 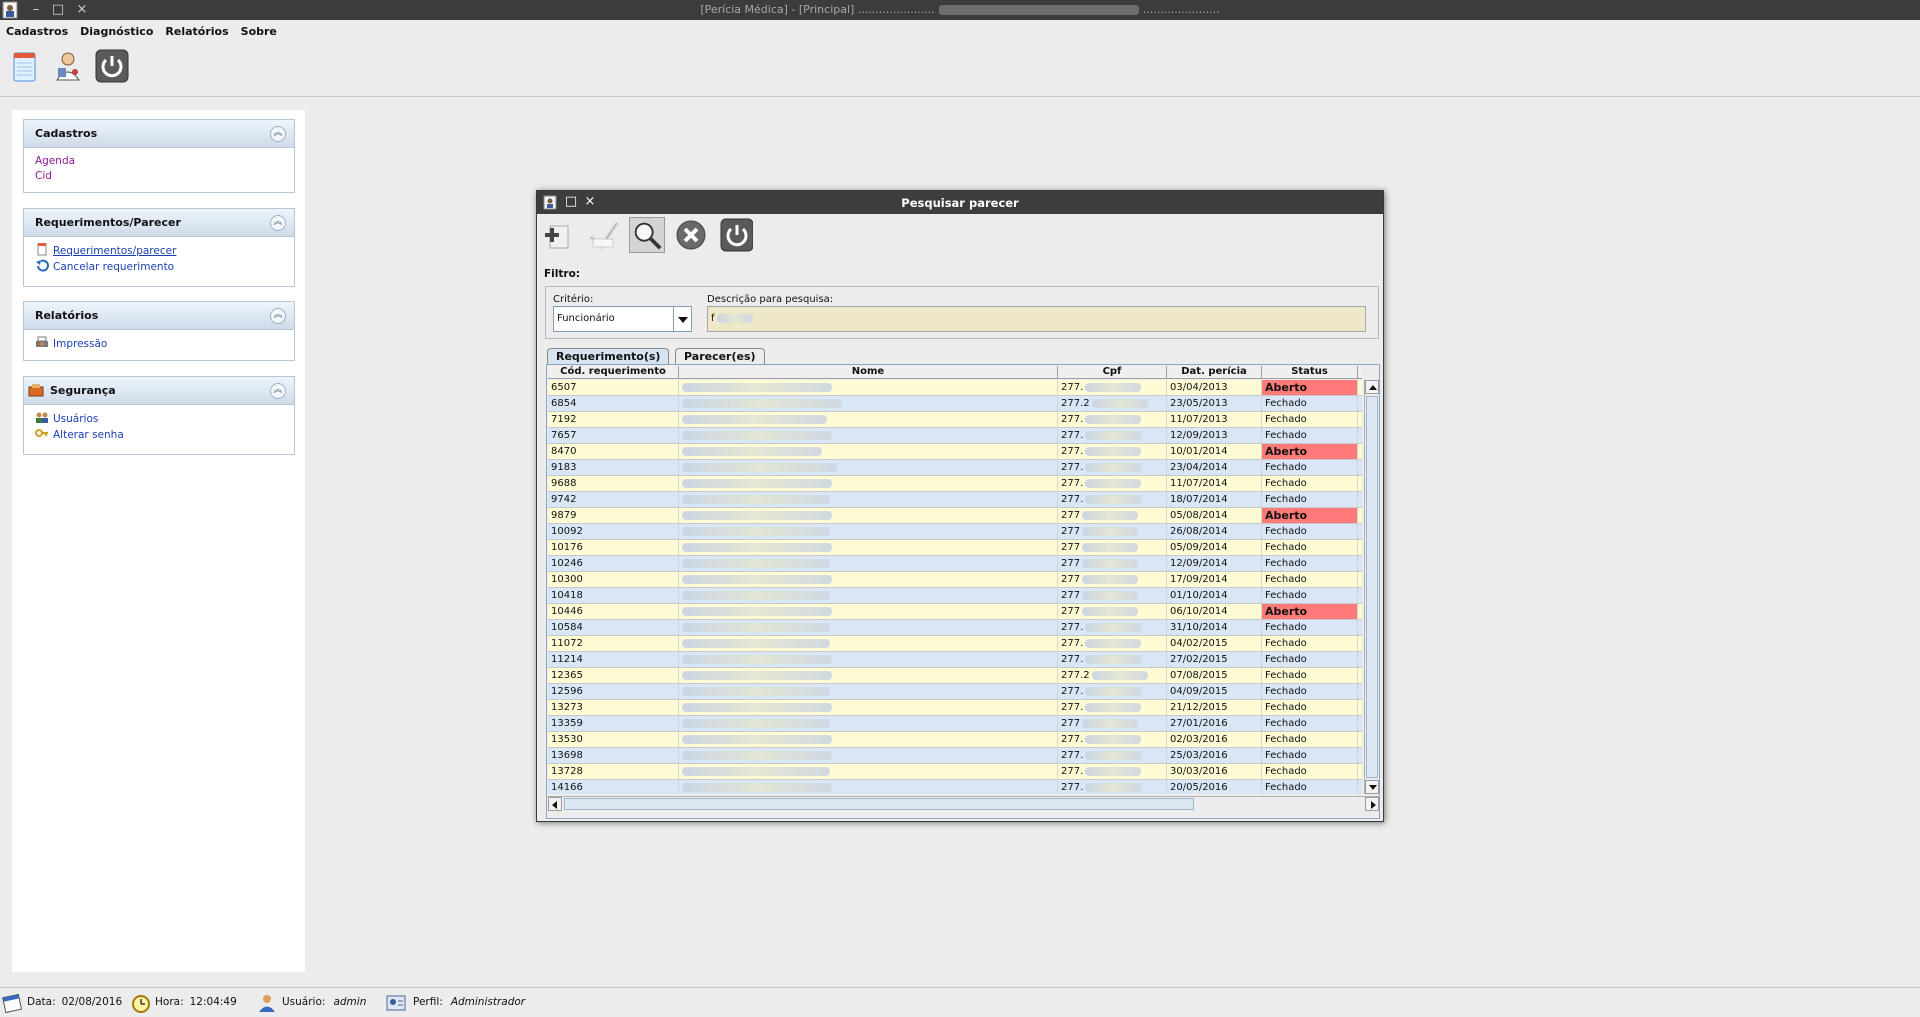 I want to click on doctor-icon, so click(x=68, y=66).